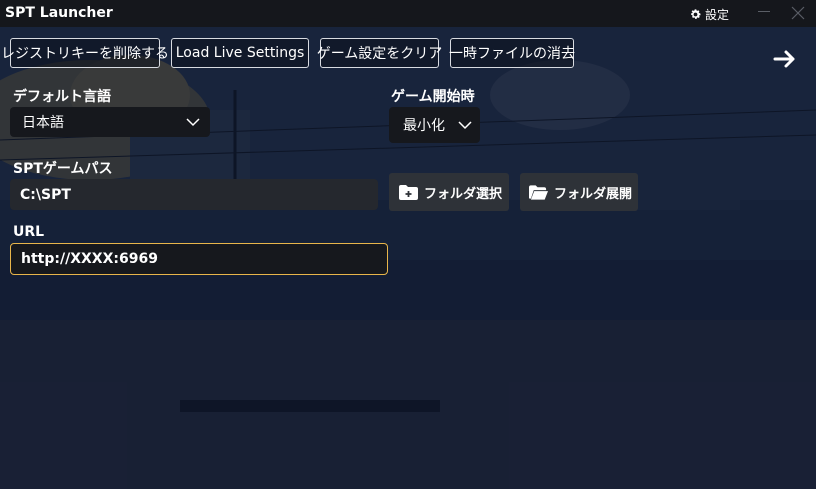 This screenshot has width=816, height=489. I want to click on clear-temp-files-button: 一時ファイルの消去, so click(512, 53).